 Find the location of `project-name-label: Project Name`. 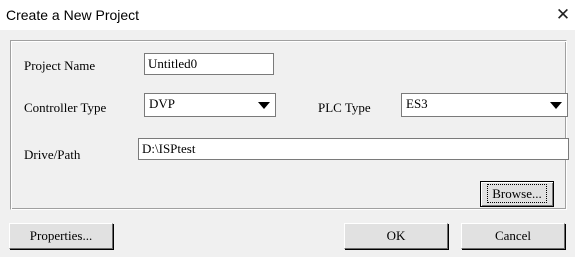

project-name-label: Project Name is located at coordinates (60, 65).